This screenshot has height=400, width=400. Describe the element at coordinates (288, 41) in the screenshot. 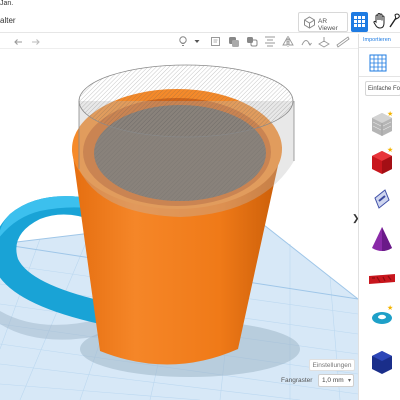

I see `mirror-icon` at that location.